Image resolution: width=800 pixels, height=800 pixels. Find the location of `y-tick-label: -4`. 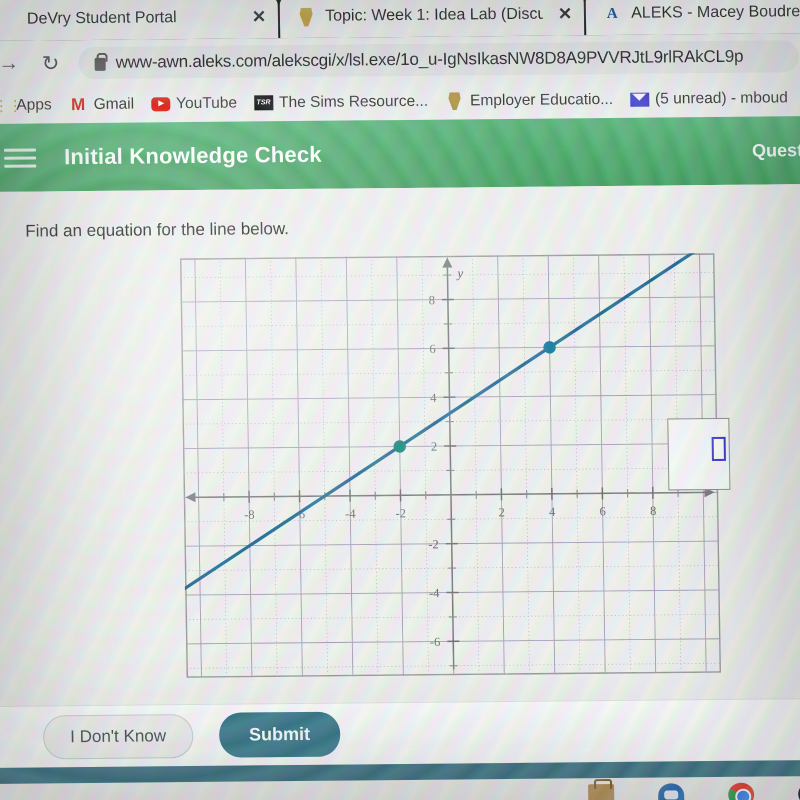

y-tick-label: -4 is located at coordinates (434, 593).